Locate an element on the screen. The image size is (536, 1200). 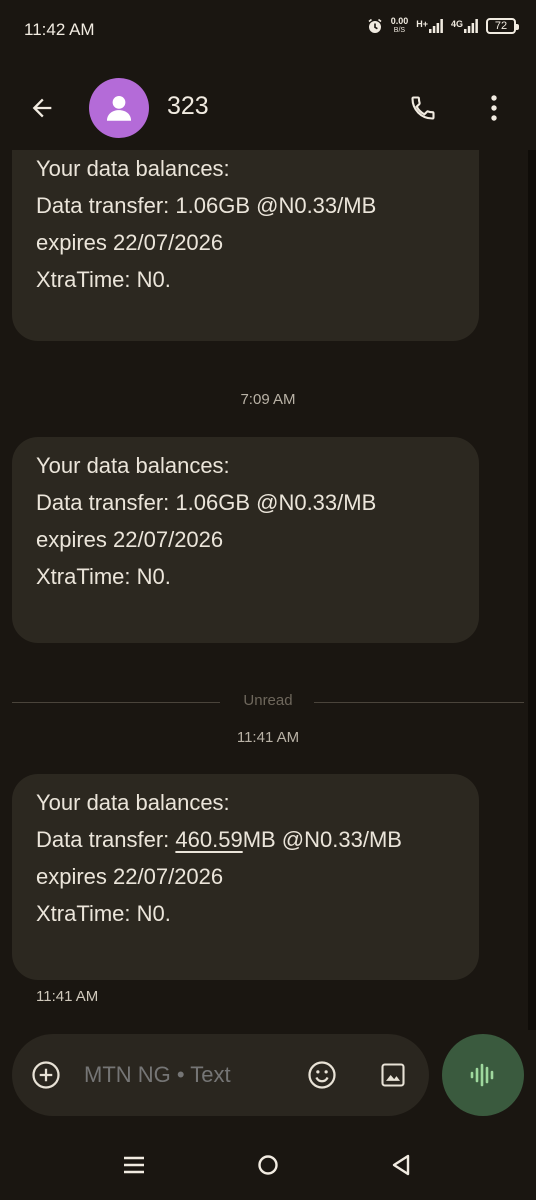
contact-name: 323 is located at coordinates (188, 106).